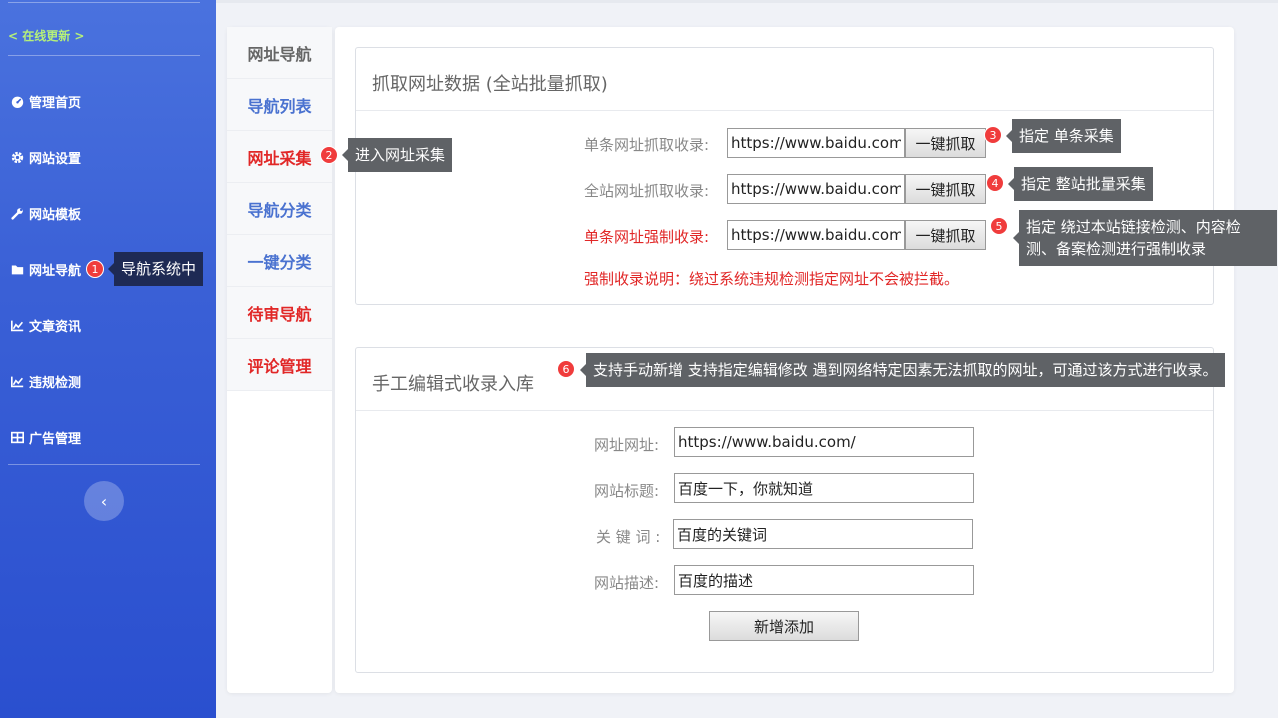  What do you see at coordinates (566, 369) in the screenshot?
I see `annotation-badge-6: 6` at bounding box center [566, 369].